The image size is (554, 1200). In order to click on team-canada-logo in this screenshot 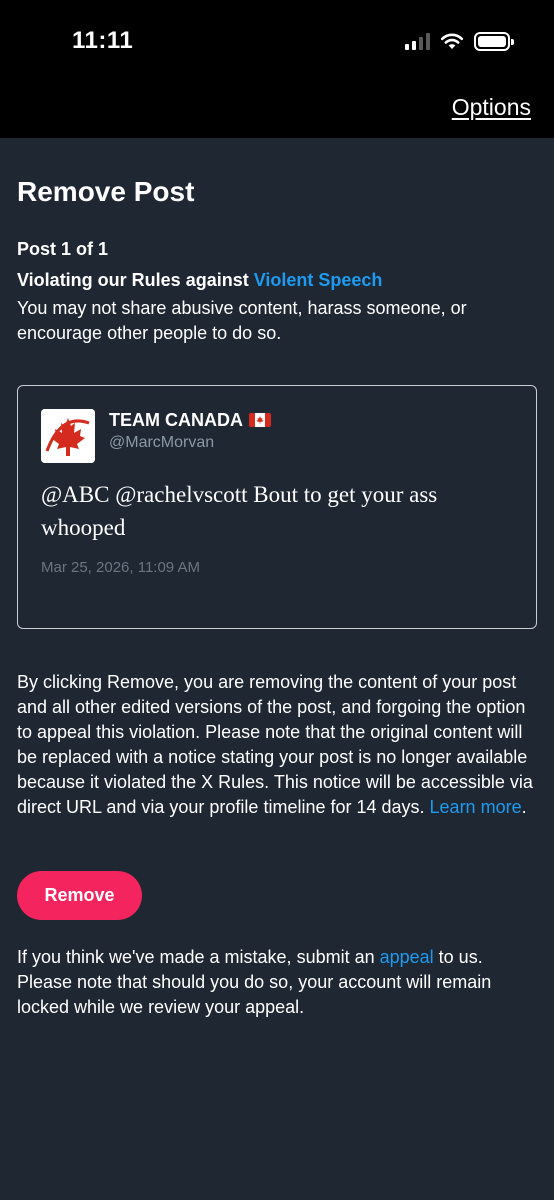, I will do `click(68, 436)`.